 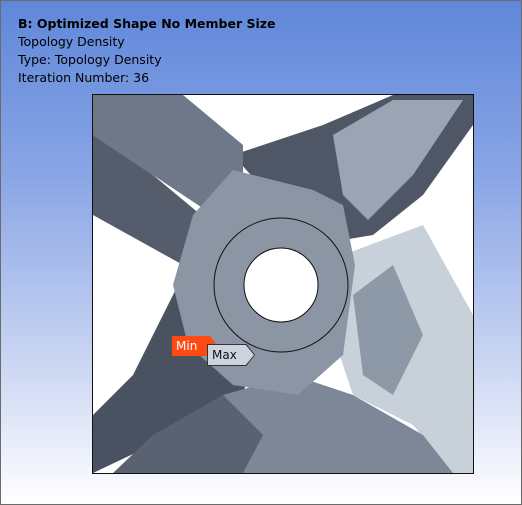 I want to click on result-name: Topology Density, so click(x=71, y=41).